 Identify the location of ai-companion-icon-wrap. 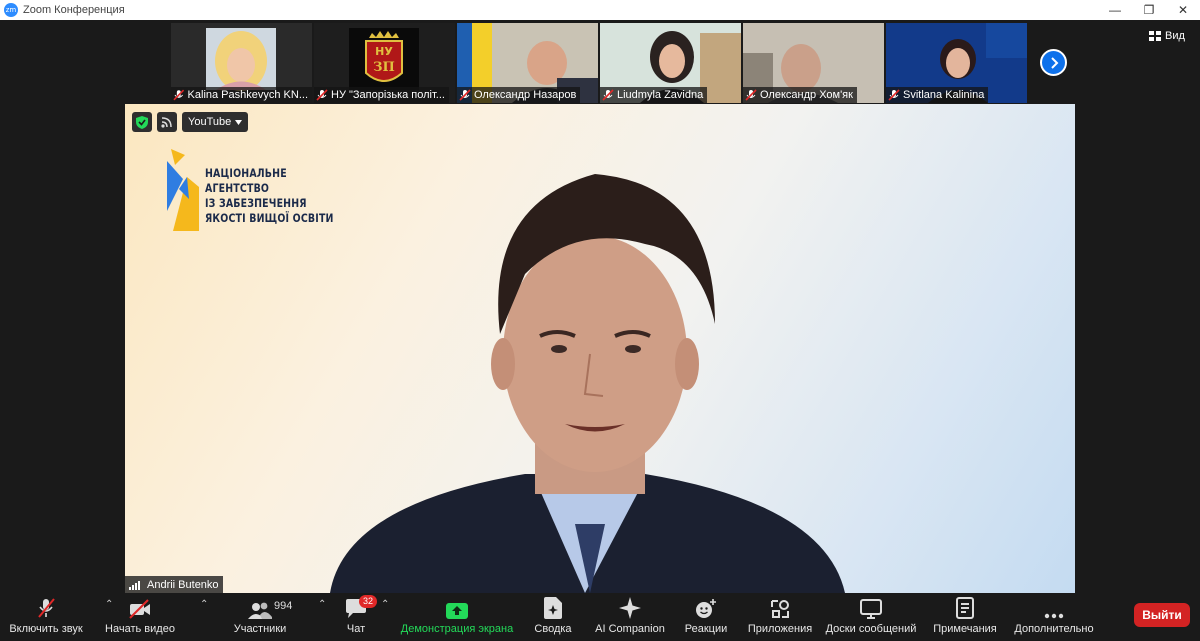
(630, 606).